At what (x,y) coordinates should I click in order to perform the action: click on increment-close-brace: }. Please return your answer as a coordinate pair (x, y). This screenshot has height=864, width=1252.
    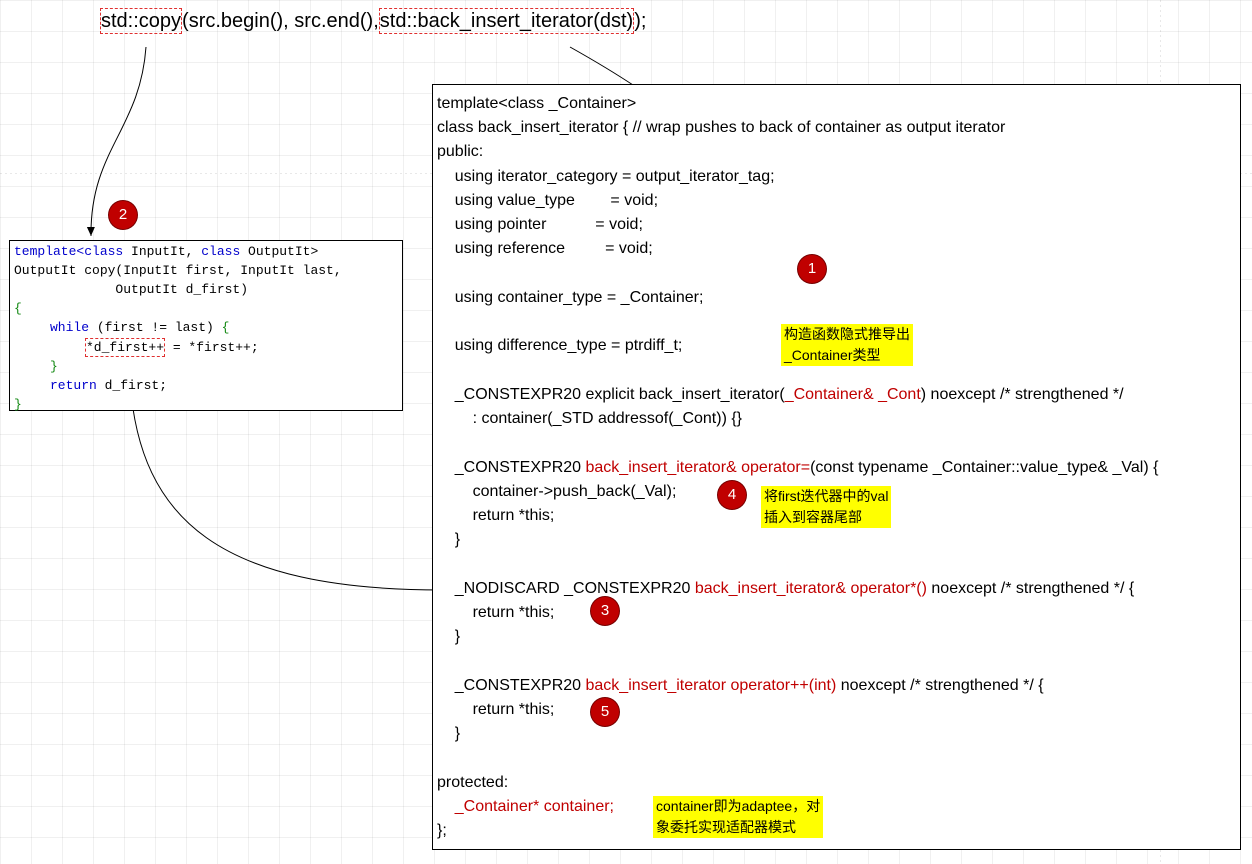
    Looking at the image, I should click on (449, 733).